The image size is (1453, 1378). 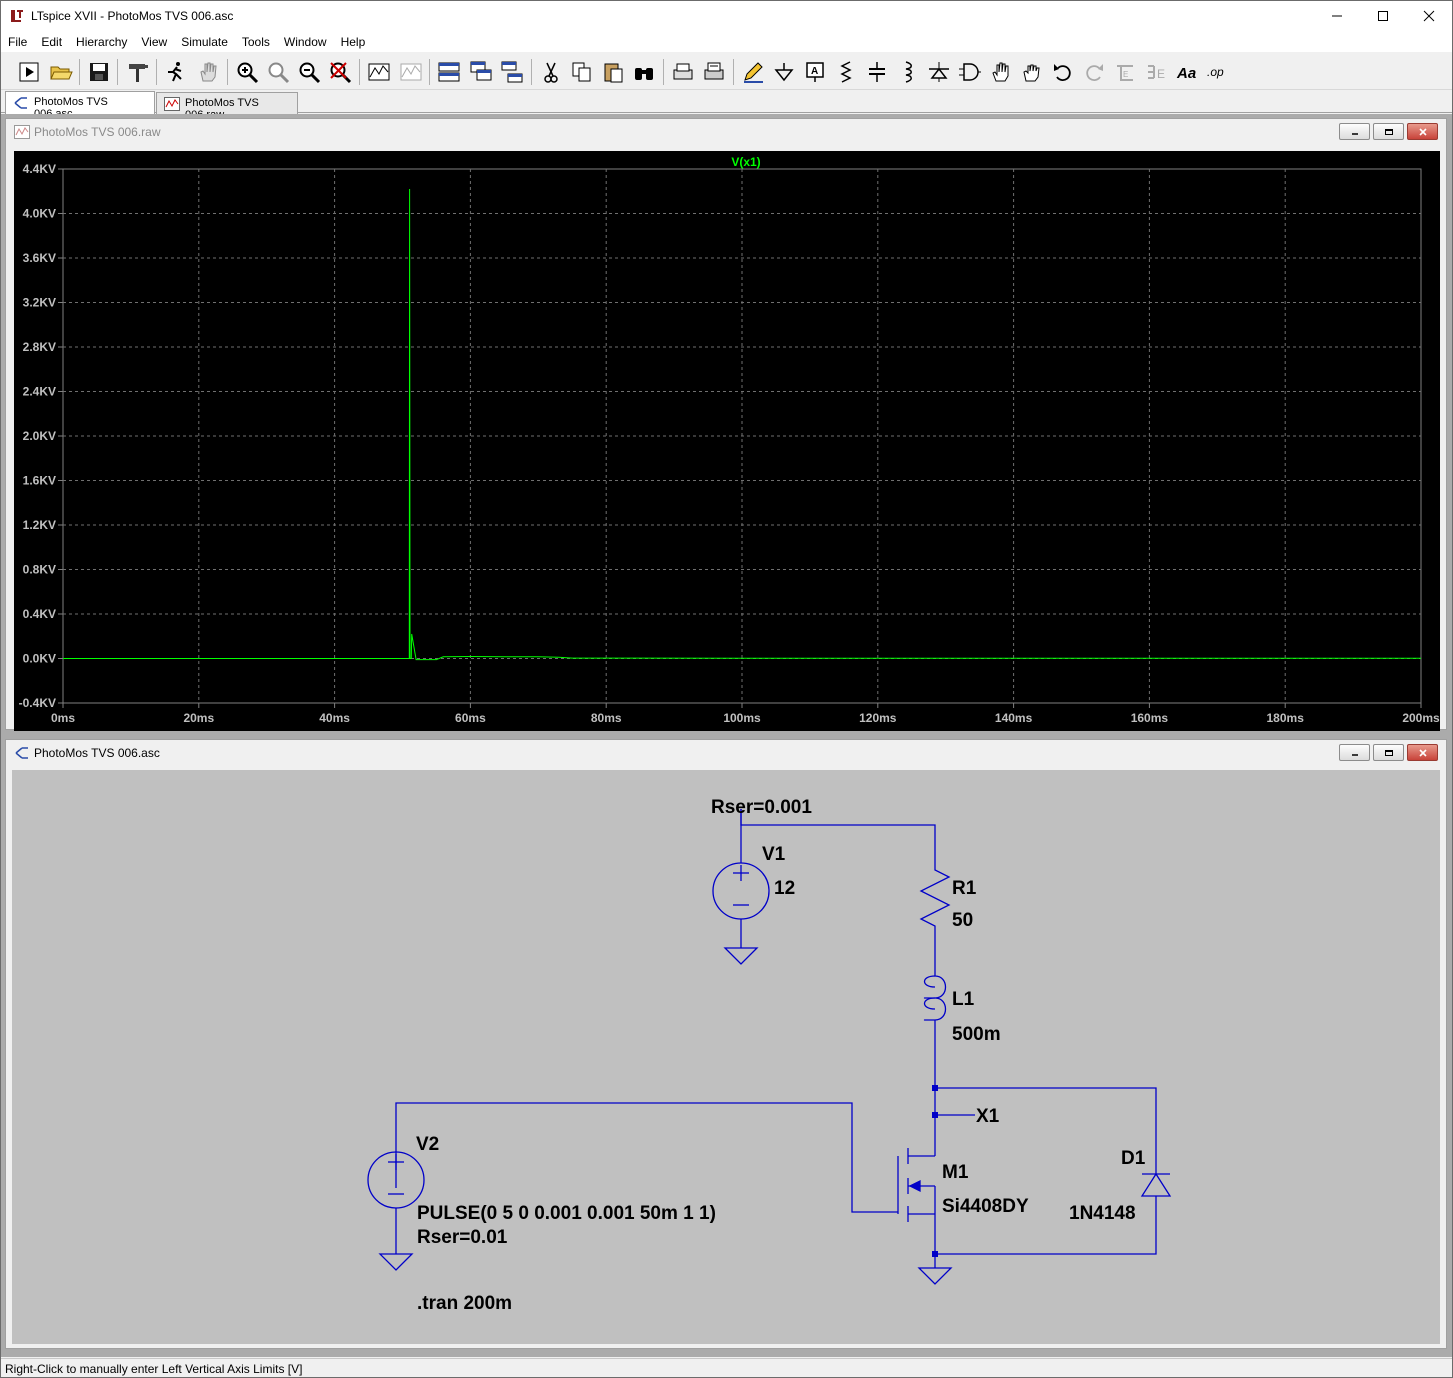 What do you see at coordinates (1422, 131) in the screenshot?
I see `waveform-close-button` at bounding box center [1422, 131].